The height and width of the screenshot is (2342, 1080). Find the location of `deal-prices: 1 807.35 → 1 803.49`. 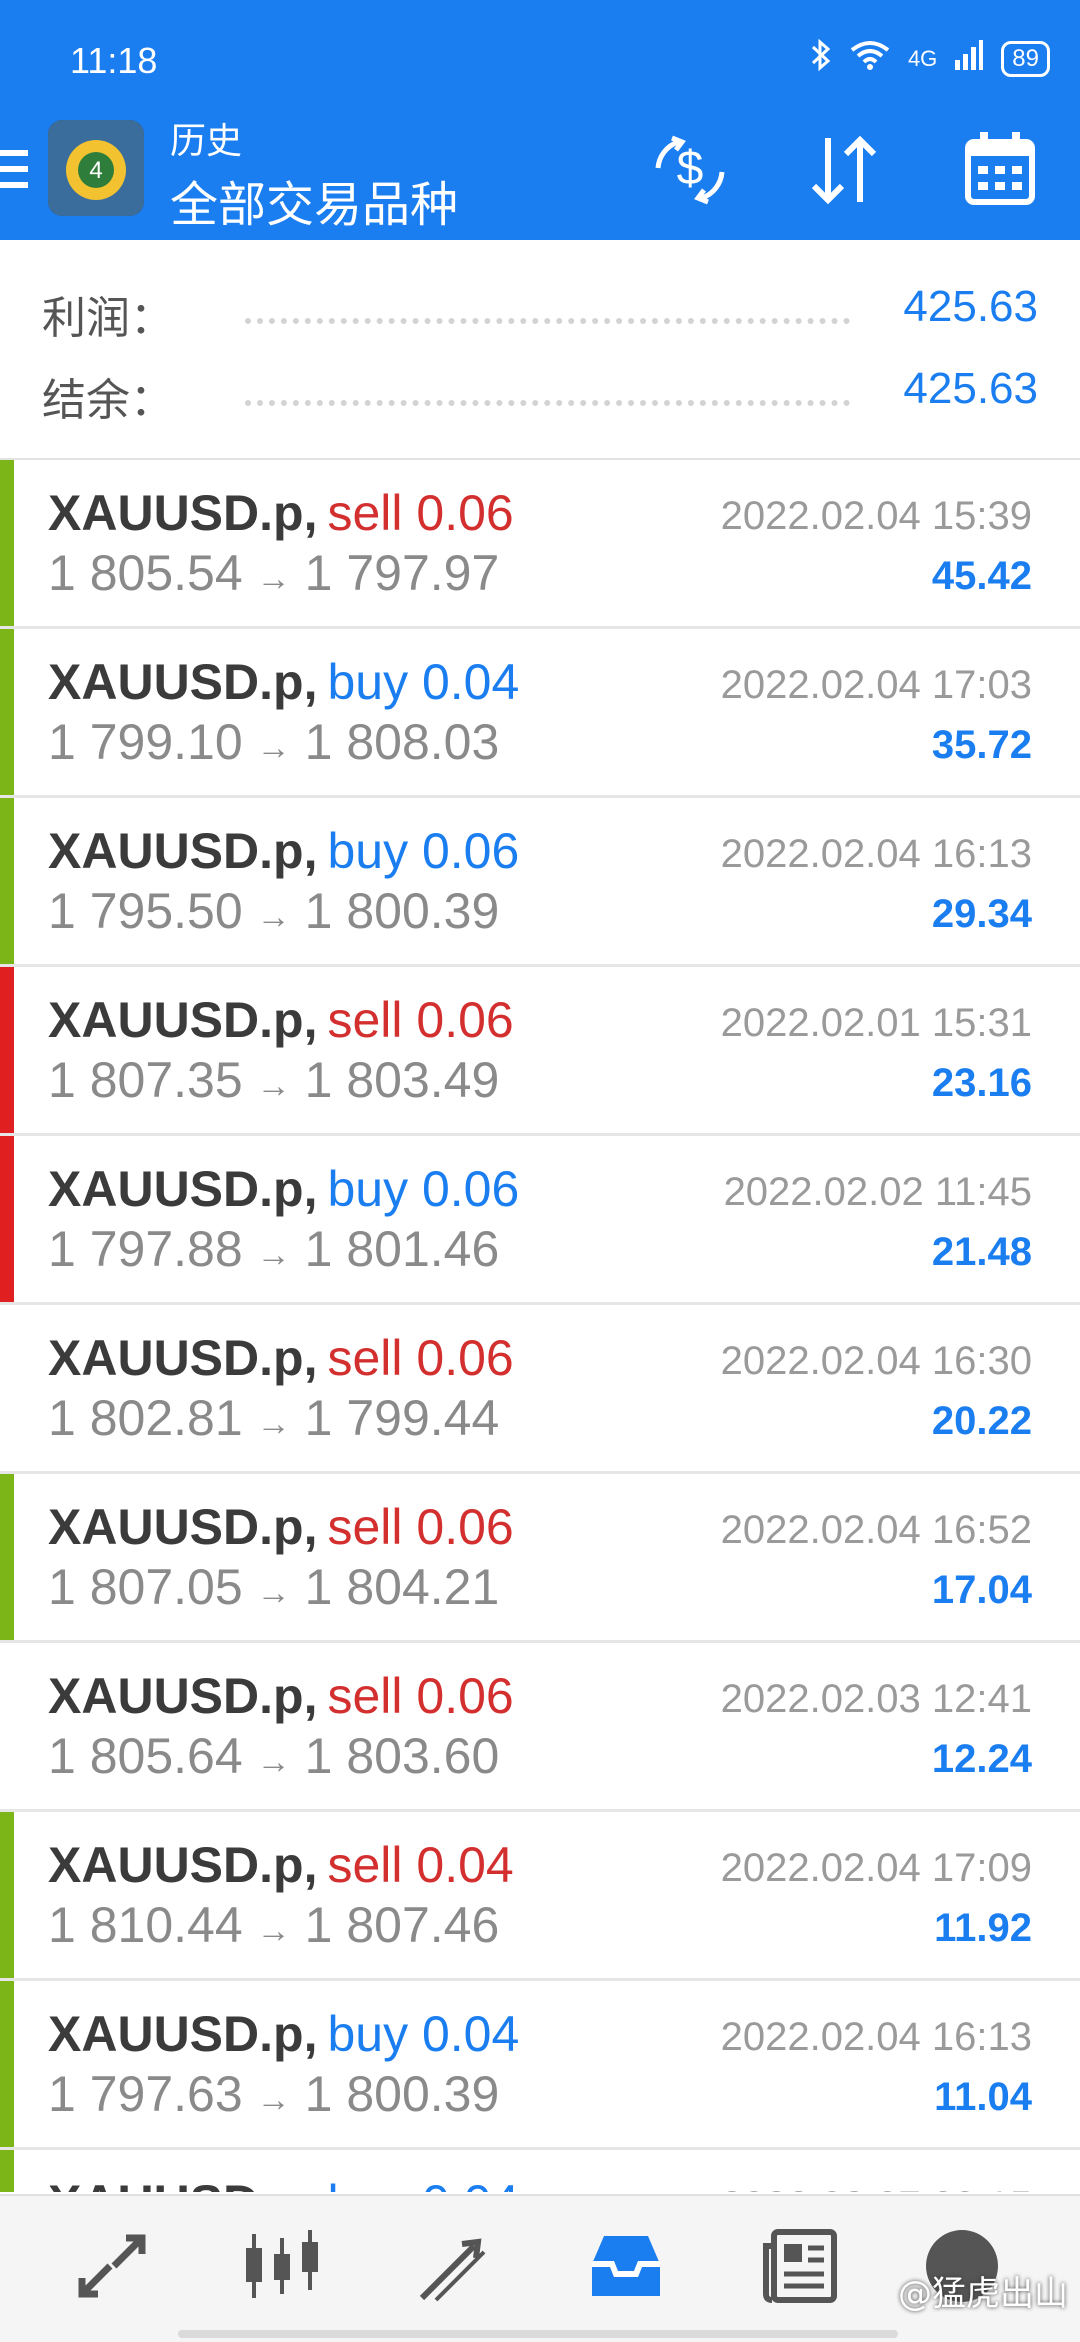

deal-prices: 1 807.35 → 1 803.49 is located at coordinates (273, 1080).